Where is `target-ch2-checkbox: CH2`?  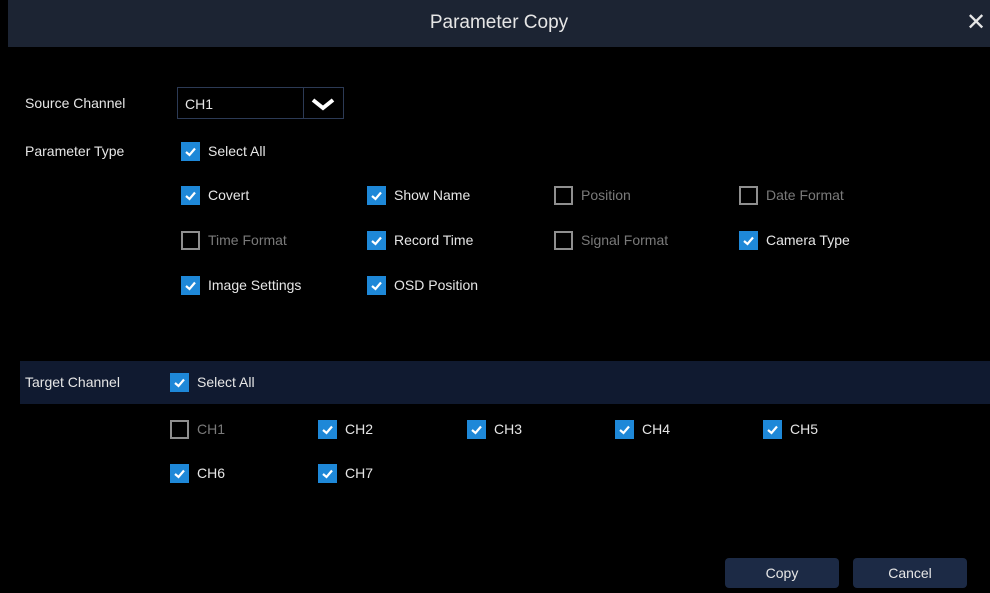 target-ch2-checkbox: CH2 is located at coordinates (345, 429).